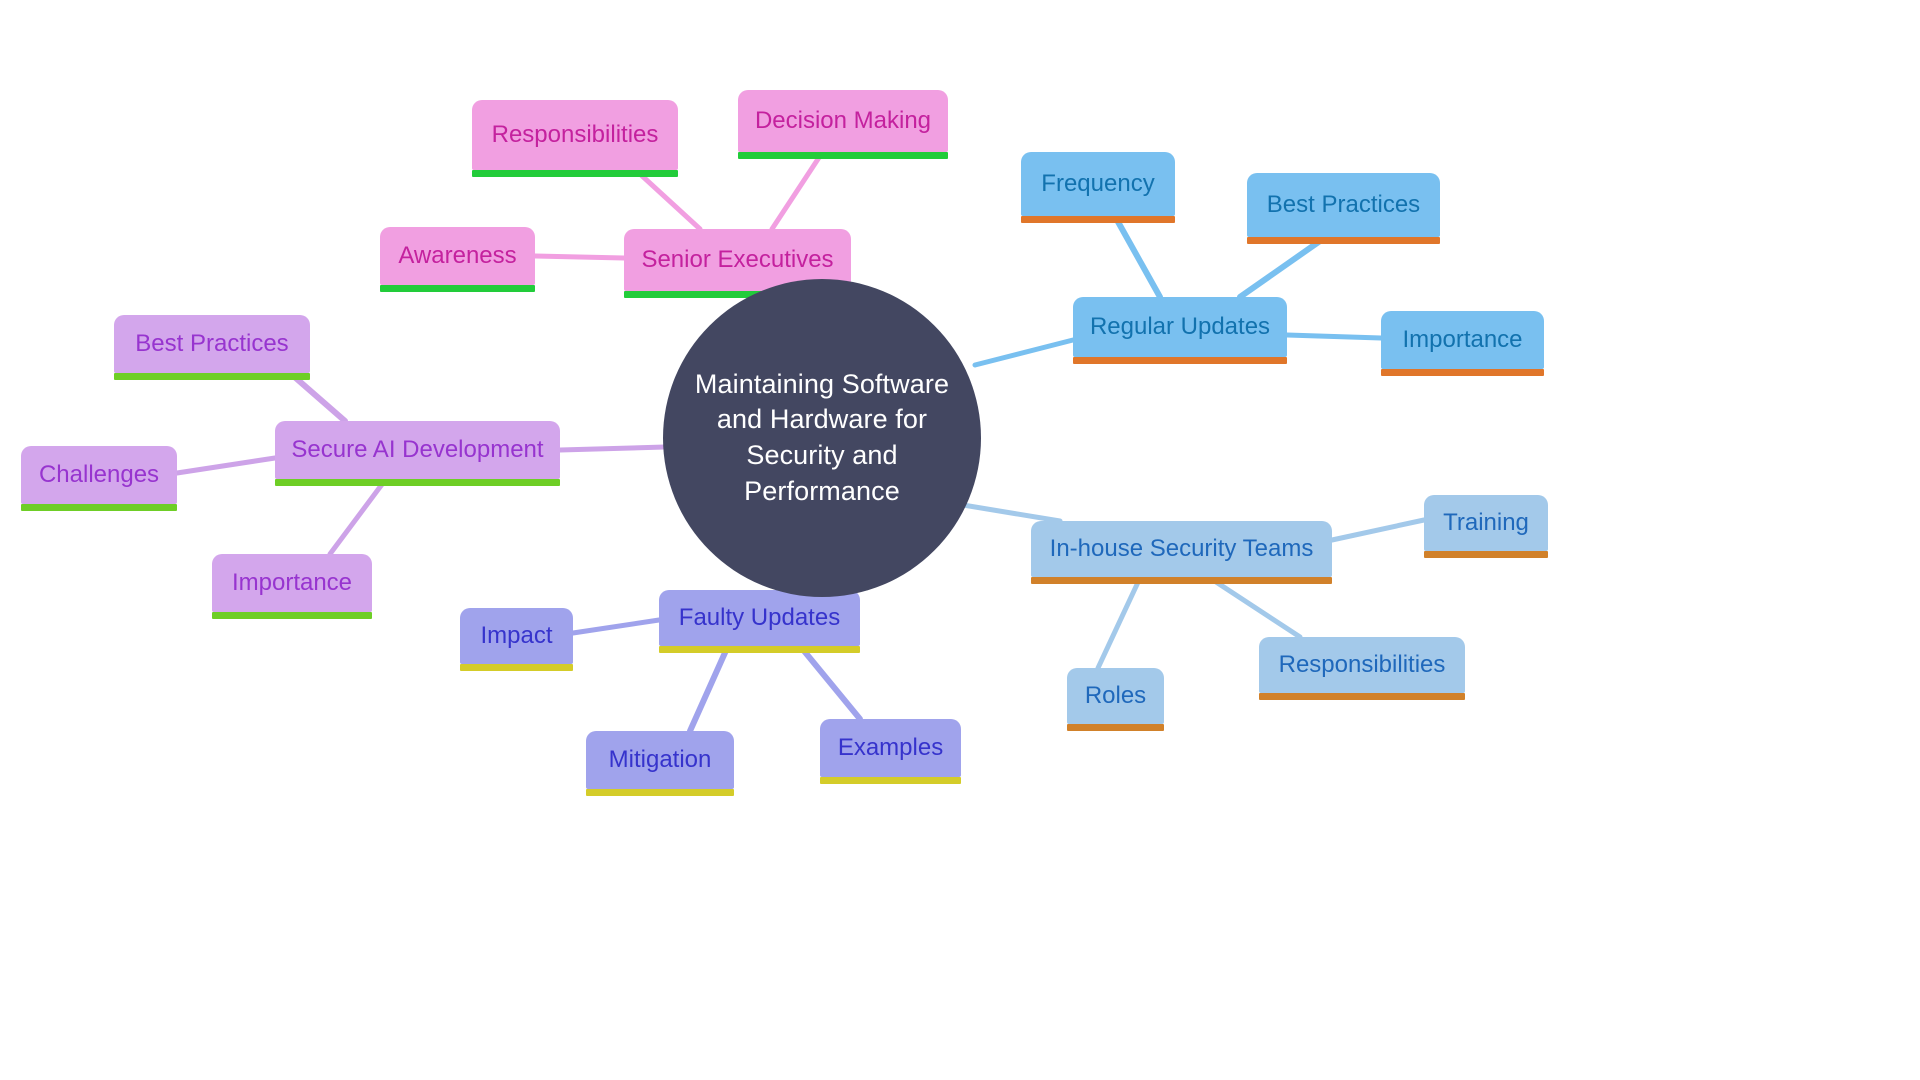 The image size is (1920, 1080). I want to click on edge-regular-updates-to-frequency, so click(1138, 258).